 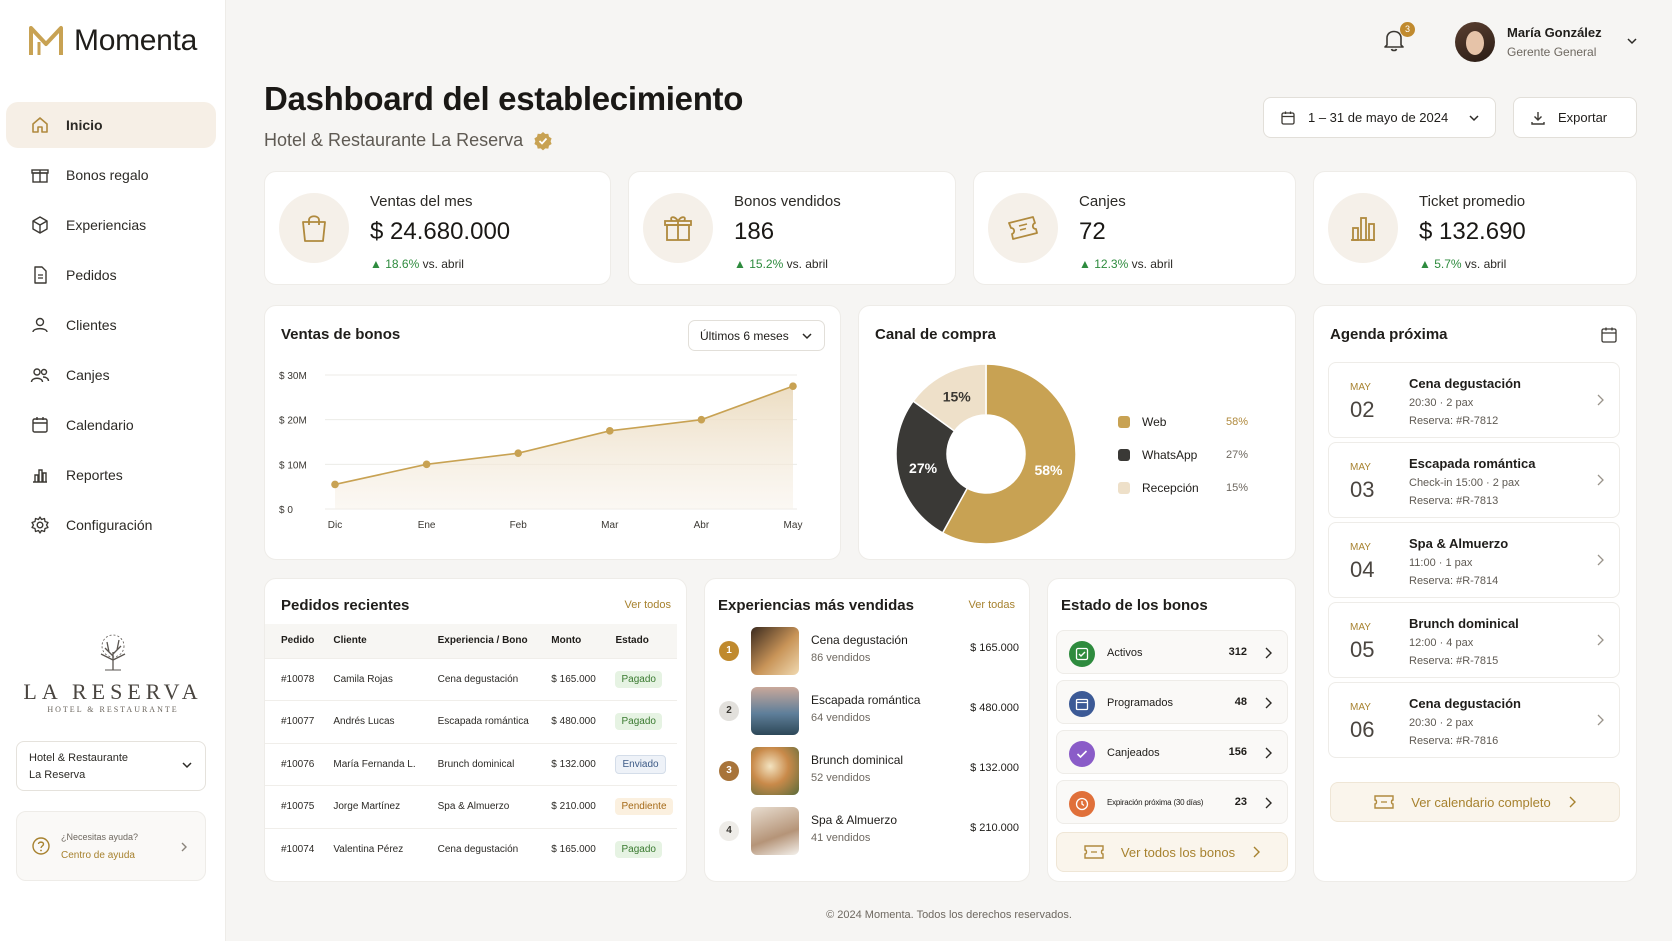 What do you see at coordinates (1360, 547) in the screenshot?
I see `agenda-month: MAY` at bounding box center [1360, 547].